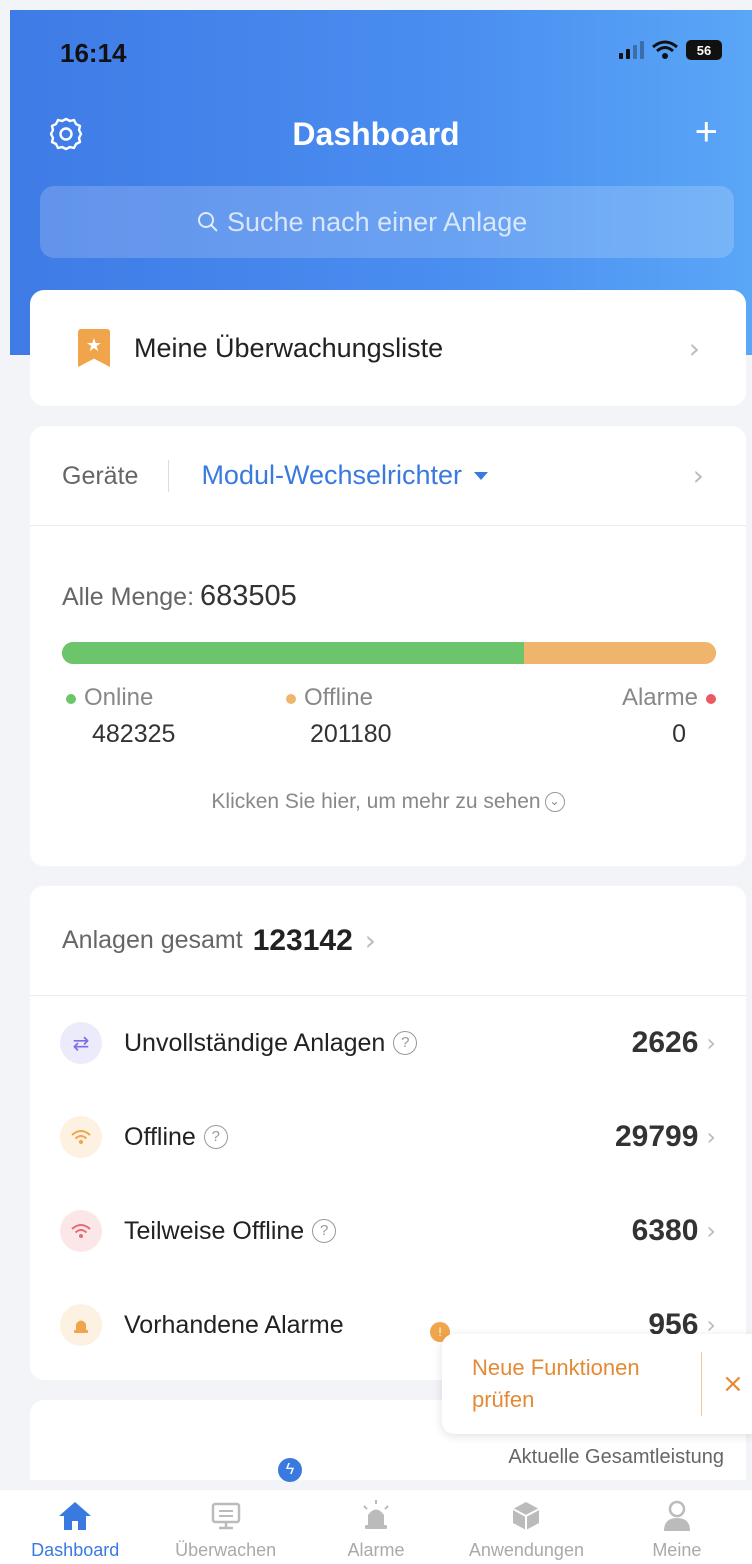 This screenshot has height=1564, width=752. I want to click on stat-online: Online 482325, so click(120, 716).